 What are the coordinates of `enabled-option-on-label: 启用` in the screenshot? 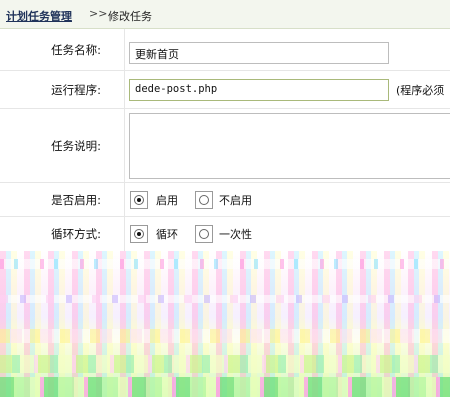 It's located at (167, 200).